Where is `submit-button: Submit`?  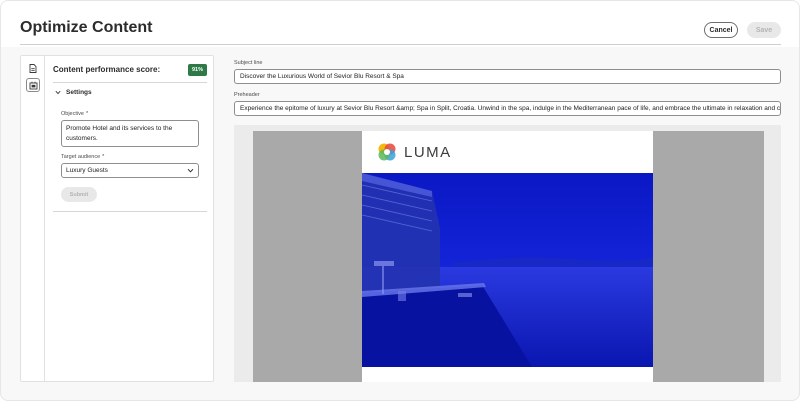 submit-button: Submit is located at coordinates (79, 194).